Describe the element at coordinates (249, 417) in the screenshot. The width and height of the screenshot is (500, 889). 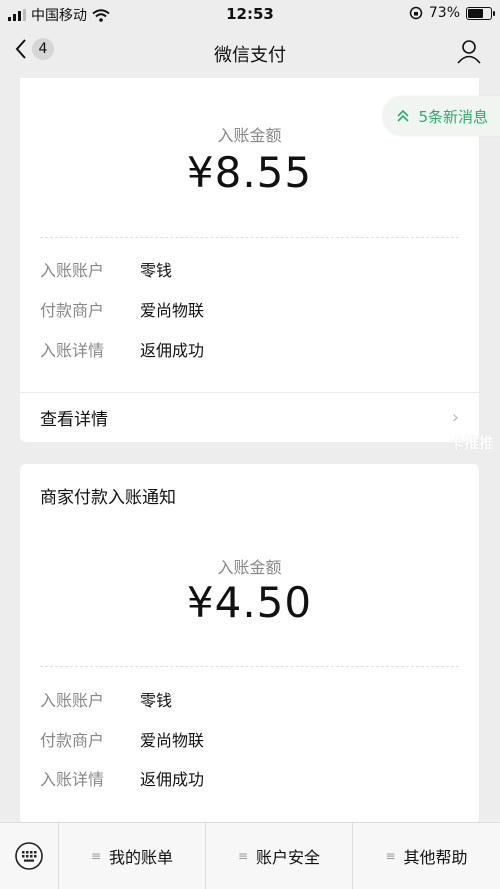
I see `view-details-link: 查看详情 ›` at that location.